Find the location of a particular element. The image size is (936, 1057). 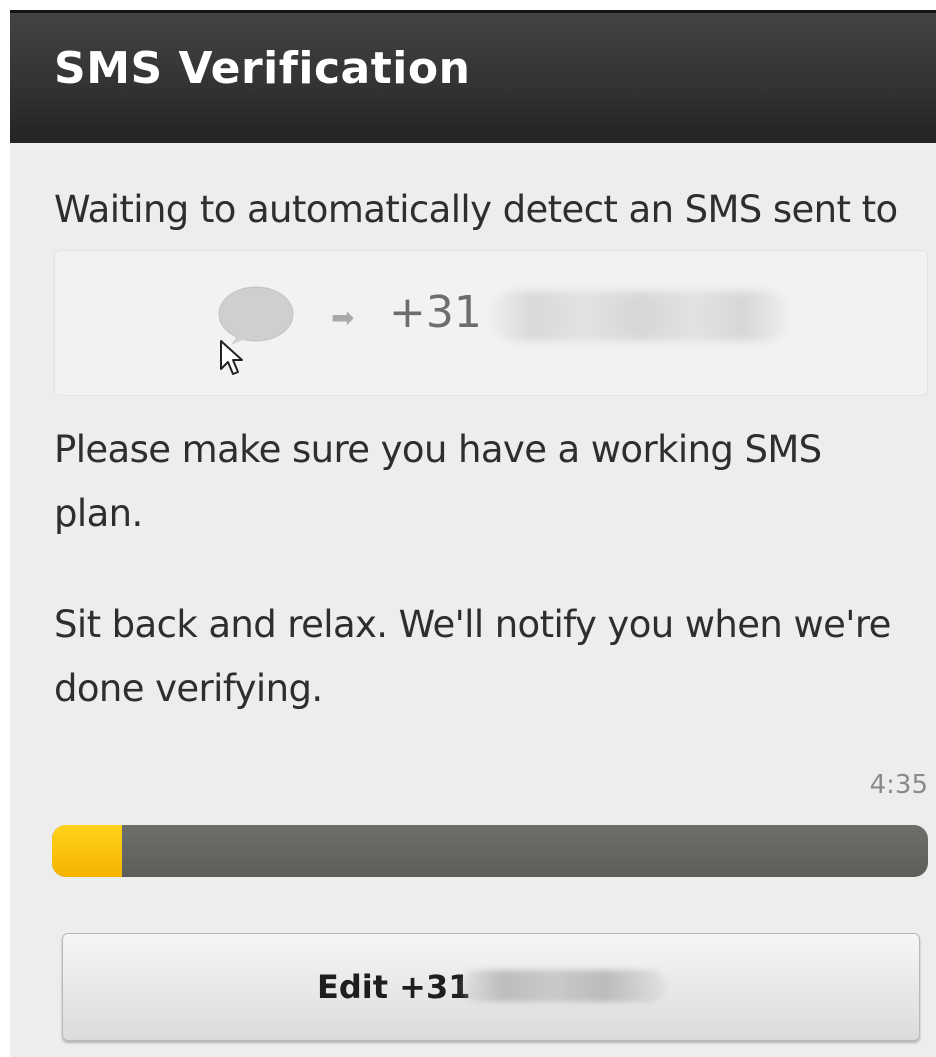

mouse-cursor-icon is located at coordinates (231, 357).